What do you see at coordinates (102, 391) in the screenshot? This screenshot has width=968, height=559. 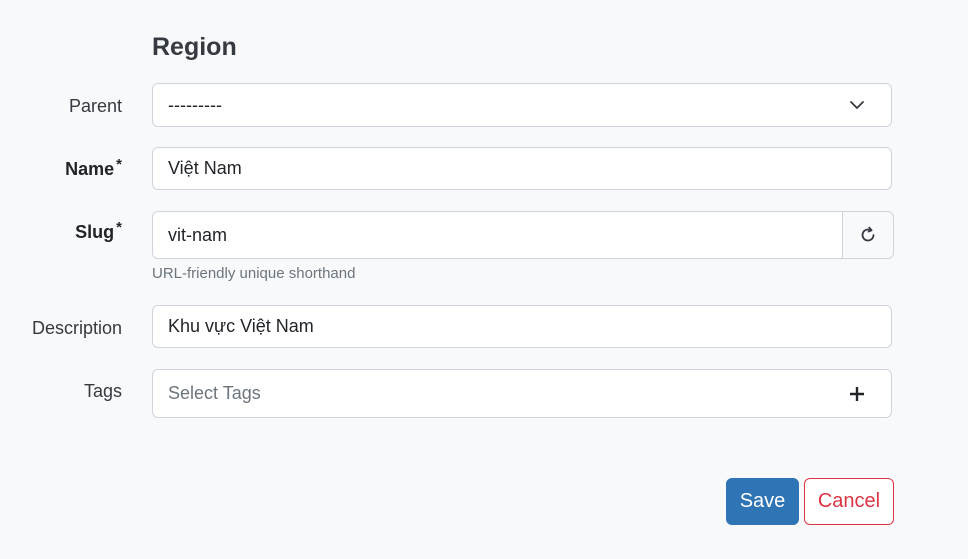 I see `tags-label: Tags` at bounding box center [102, 391].